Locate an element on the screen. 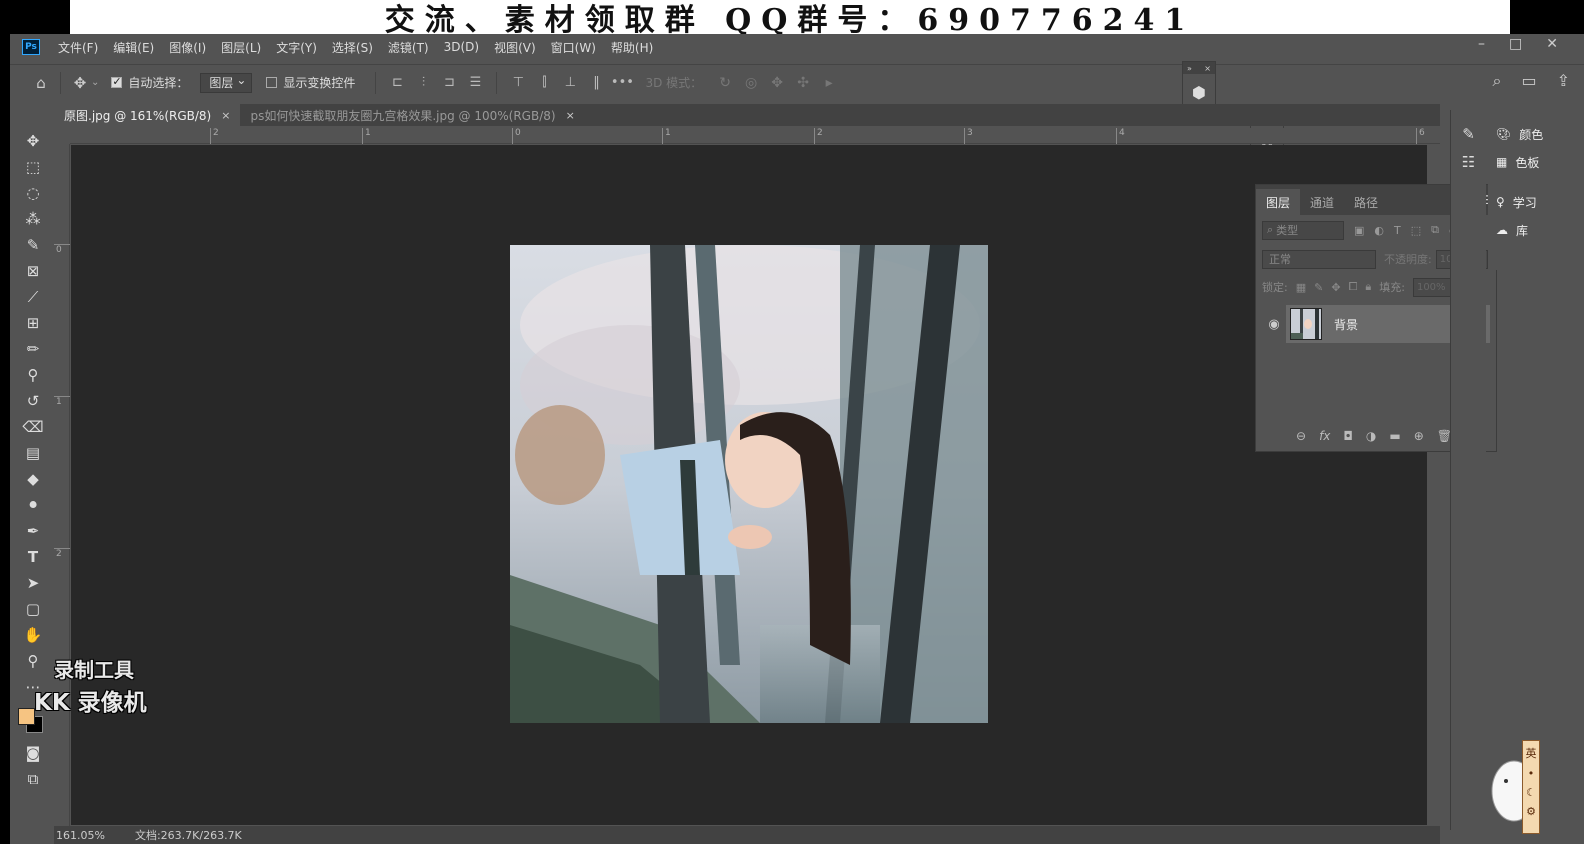 Image resolution: width=1584 pixels, height=844 pixels. dodge-tool-icon: ⚫ is located at coordinates (33, 505).